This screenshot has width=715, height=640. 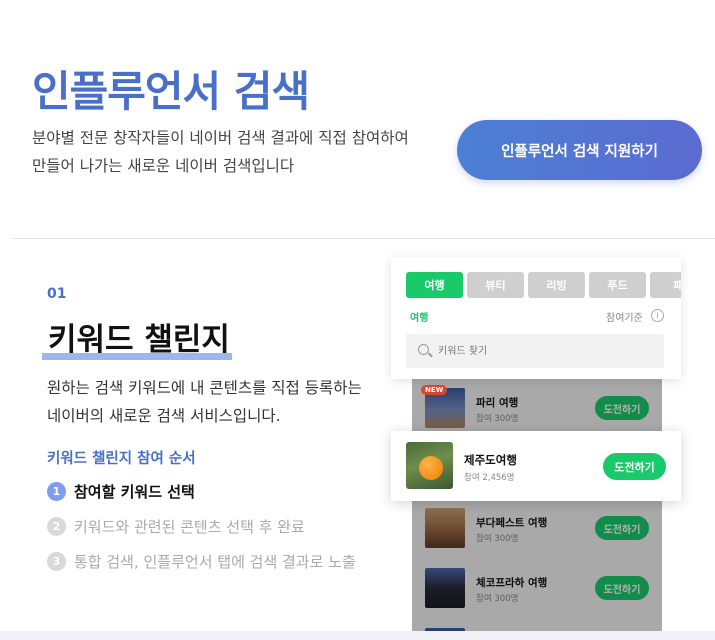 What do you see at coordinates (665, 285) in the screenshot?
I see `tab-fashion-partial: 패` at bounding box center [665, 285].